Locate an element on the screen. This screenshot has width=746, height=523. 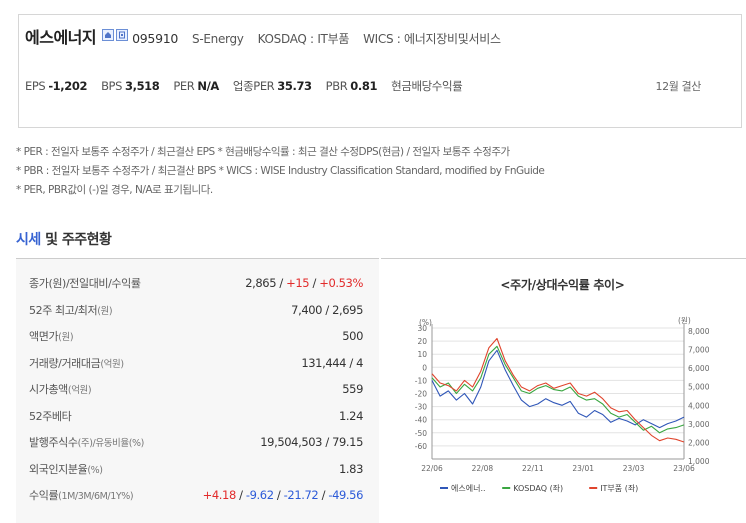
row-value: 19,504,503 / 79.15 is located at coordinates (311, 442).